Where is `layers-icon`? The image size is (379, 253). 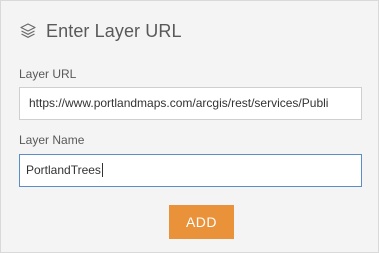 layers-icon is located at coordinates (28, 31).